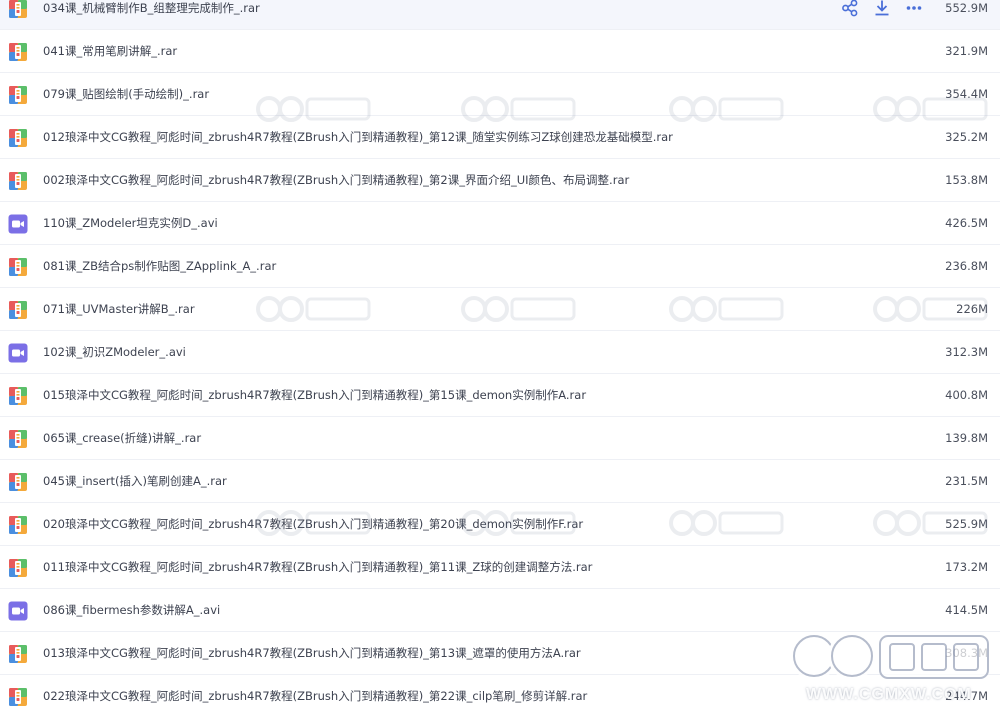 This screenshot has height=715, width=1000. Describe the element at coordinates (130, 223) in the screenshot. I see `file-name: 110课_ZModeler坦克实例D_.avi` at that location.